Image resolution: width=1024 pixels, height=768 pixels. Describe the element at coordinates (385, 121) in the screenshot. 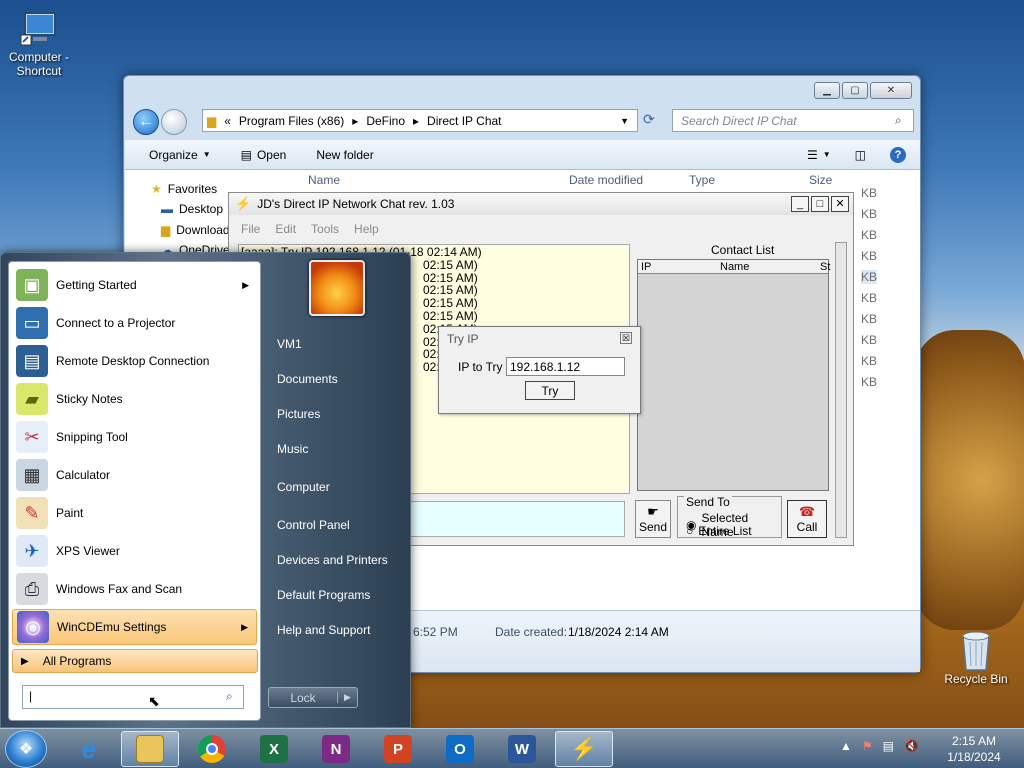

I see `breadcrumb-defino: DeFino` at that location.